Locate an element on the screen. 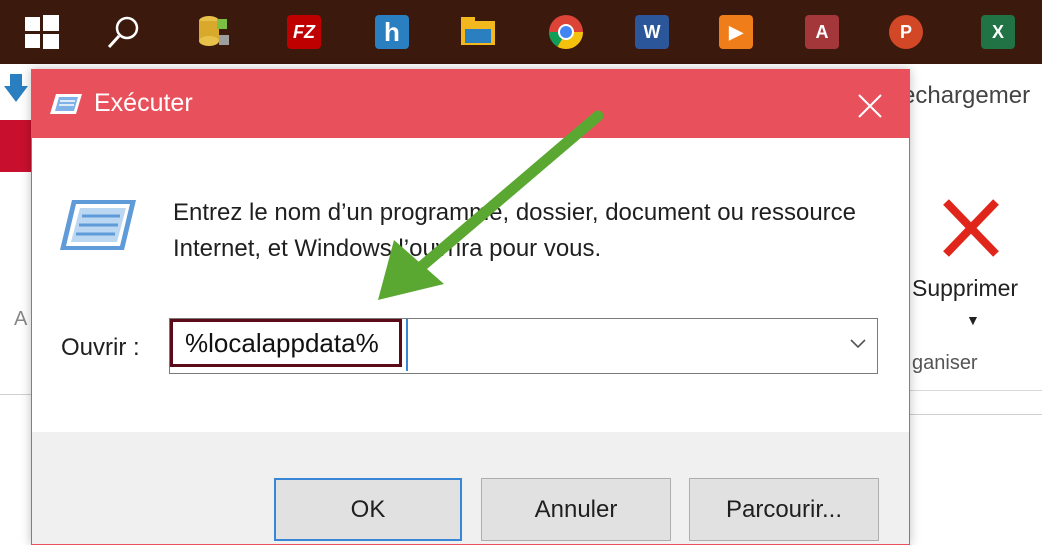 The width and height of the screenshot is (1042, 545). media-player-icon: ▶ is located at coordinates (736, 32).